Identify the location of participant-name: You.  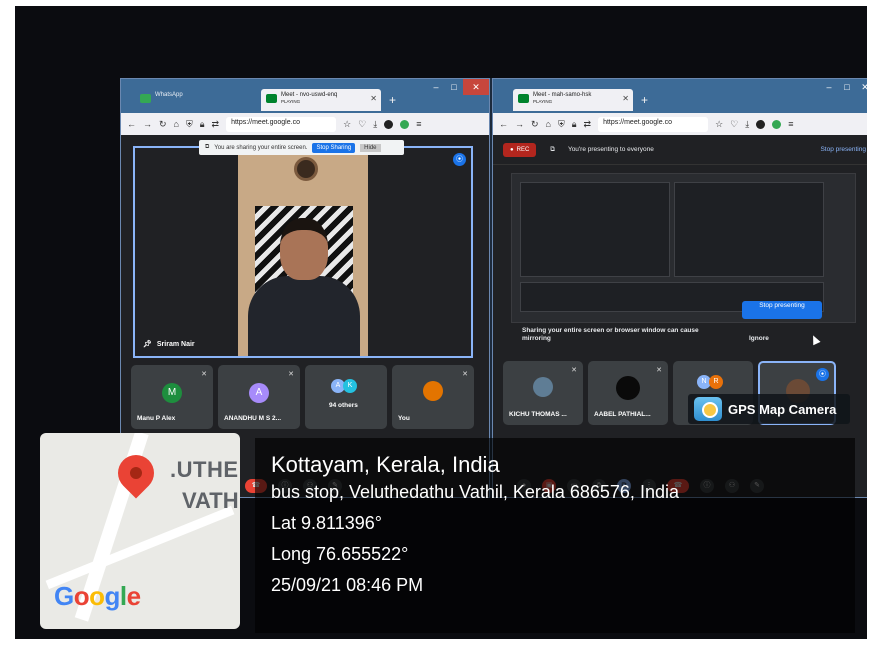
(404, 418).